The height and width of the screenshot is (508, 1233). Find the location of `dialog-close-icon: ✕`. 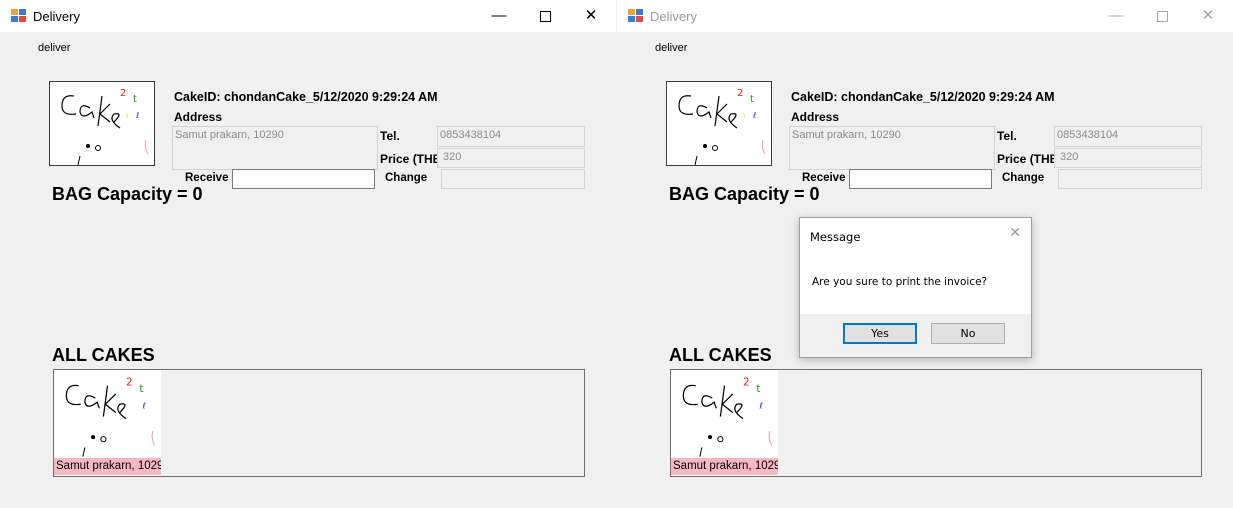

dialog-close-icon: ✕ is located at coordinates (1015, 233).